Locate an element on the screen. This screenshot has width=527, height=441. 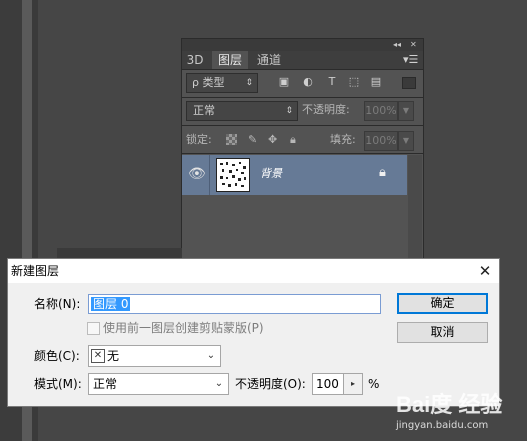
layer-filter-row: ρ 类型 ⇕ ▣ ◐ T ⬚ ▤ is located at coordinates (302, 83).